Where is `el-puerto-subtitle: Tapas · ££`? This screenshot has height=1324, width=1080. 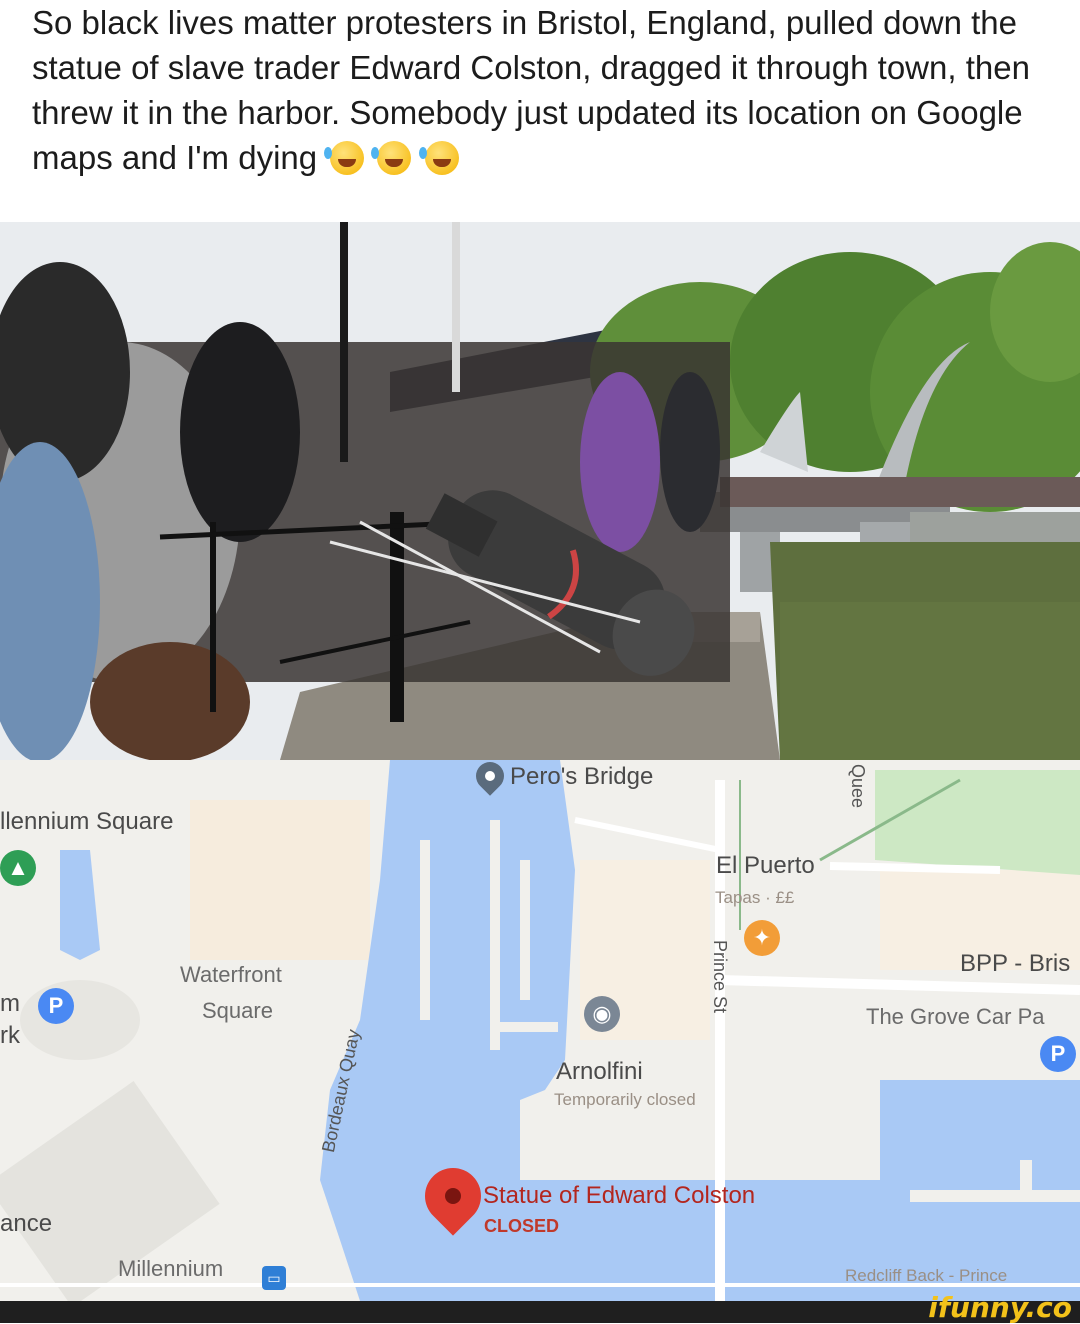
el-puerto-subtitle: Tapas · ££ is located at coordinates (755, 897).